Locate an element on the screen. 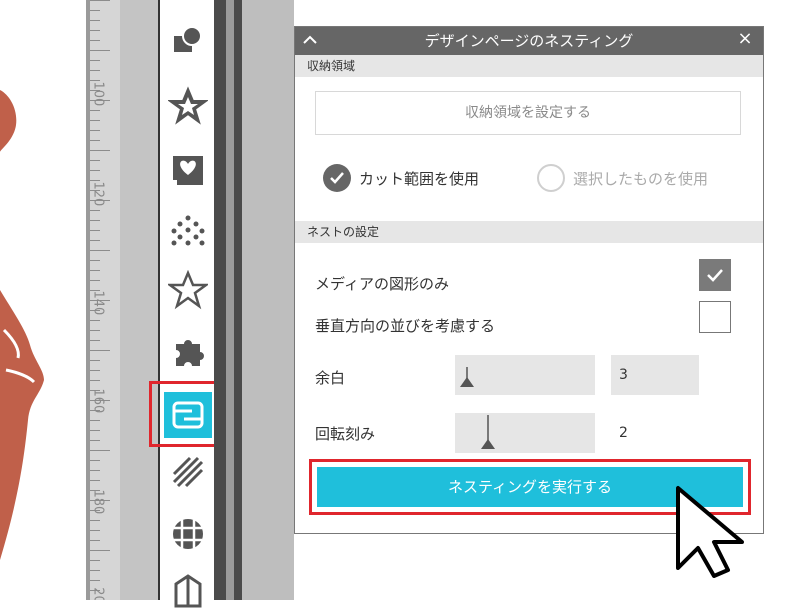  radio-use-selection: 選択したものを使用 is located at coordinates (622, 178).